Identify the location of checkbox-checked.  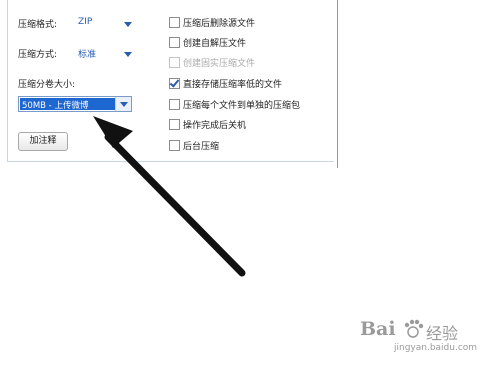
(174, 83).